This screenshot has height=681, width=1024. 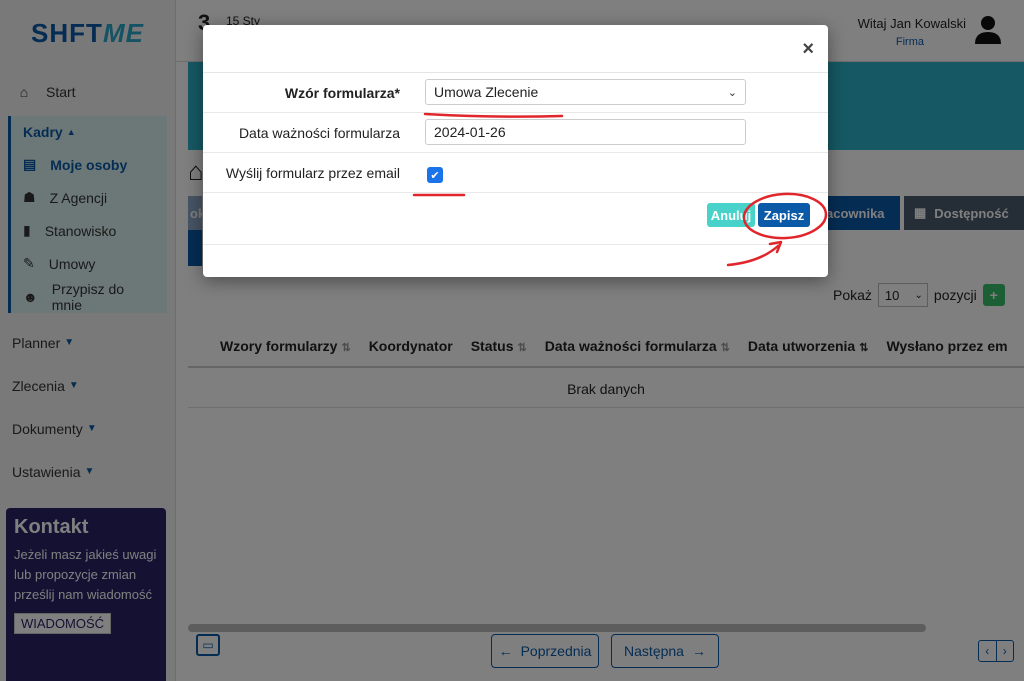 What do you see at coordinates (784, 215) in the screenshot?
I see `save-button: Zapisz` at bounding box center [784, 215].